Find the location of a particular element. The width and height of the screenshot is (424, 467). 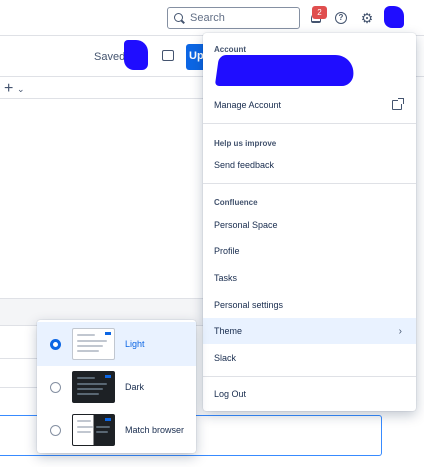

radio-selected-icon is located at coordinates (55, 344).